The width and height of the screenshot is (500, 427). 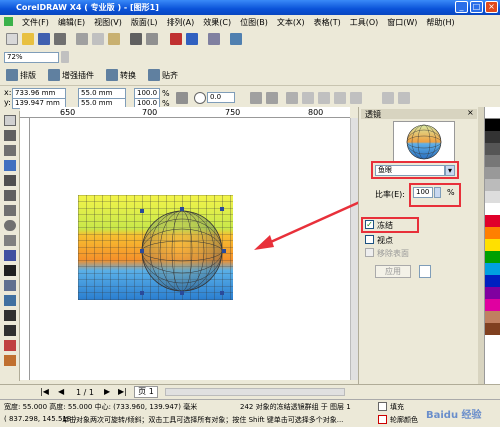 What do you see at coordinates (440, 22) in the screenshot?
I see `menu-help: 帮助(H)` at bounding box center [440, 22].